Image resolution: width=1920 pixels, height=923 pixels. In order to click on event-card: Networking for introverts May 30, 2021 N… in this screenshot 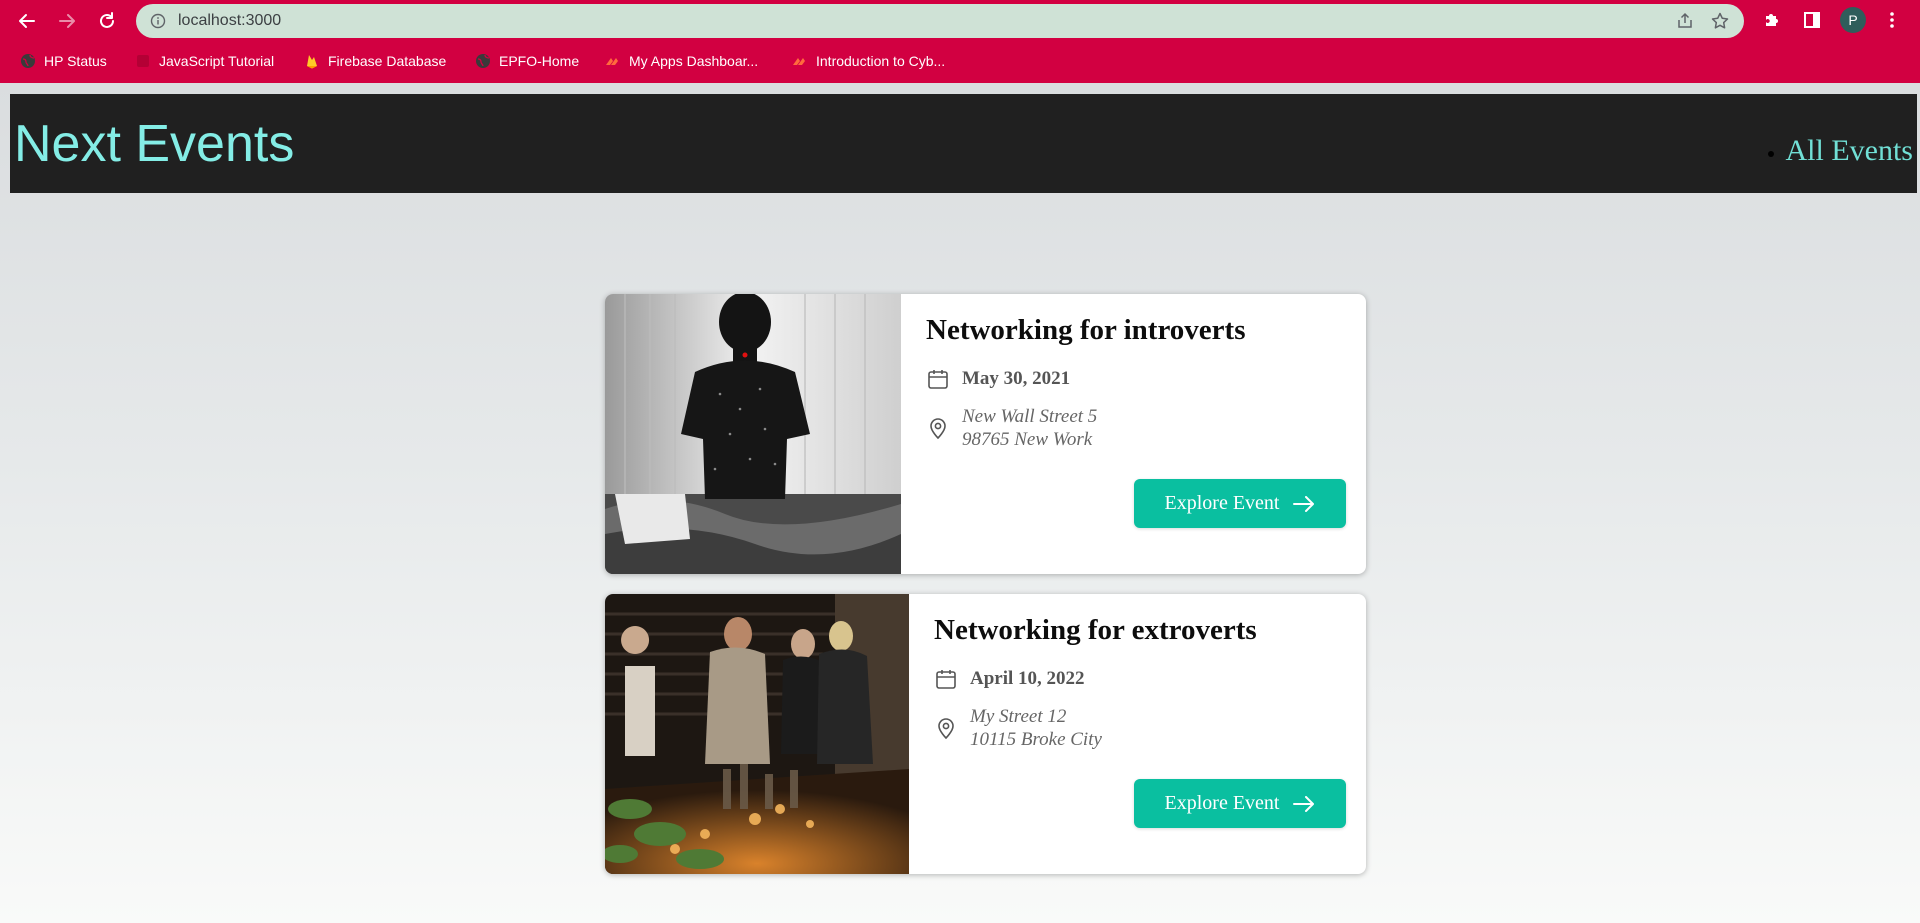, I will do `click(985, 434)`.